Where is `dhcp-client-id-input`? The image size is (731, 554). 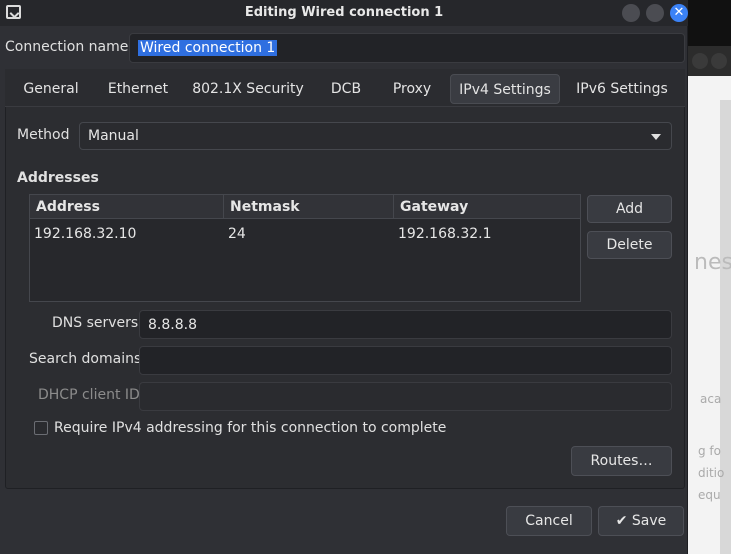
dhcp-client-id-input is located at coordinates (405, 396).